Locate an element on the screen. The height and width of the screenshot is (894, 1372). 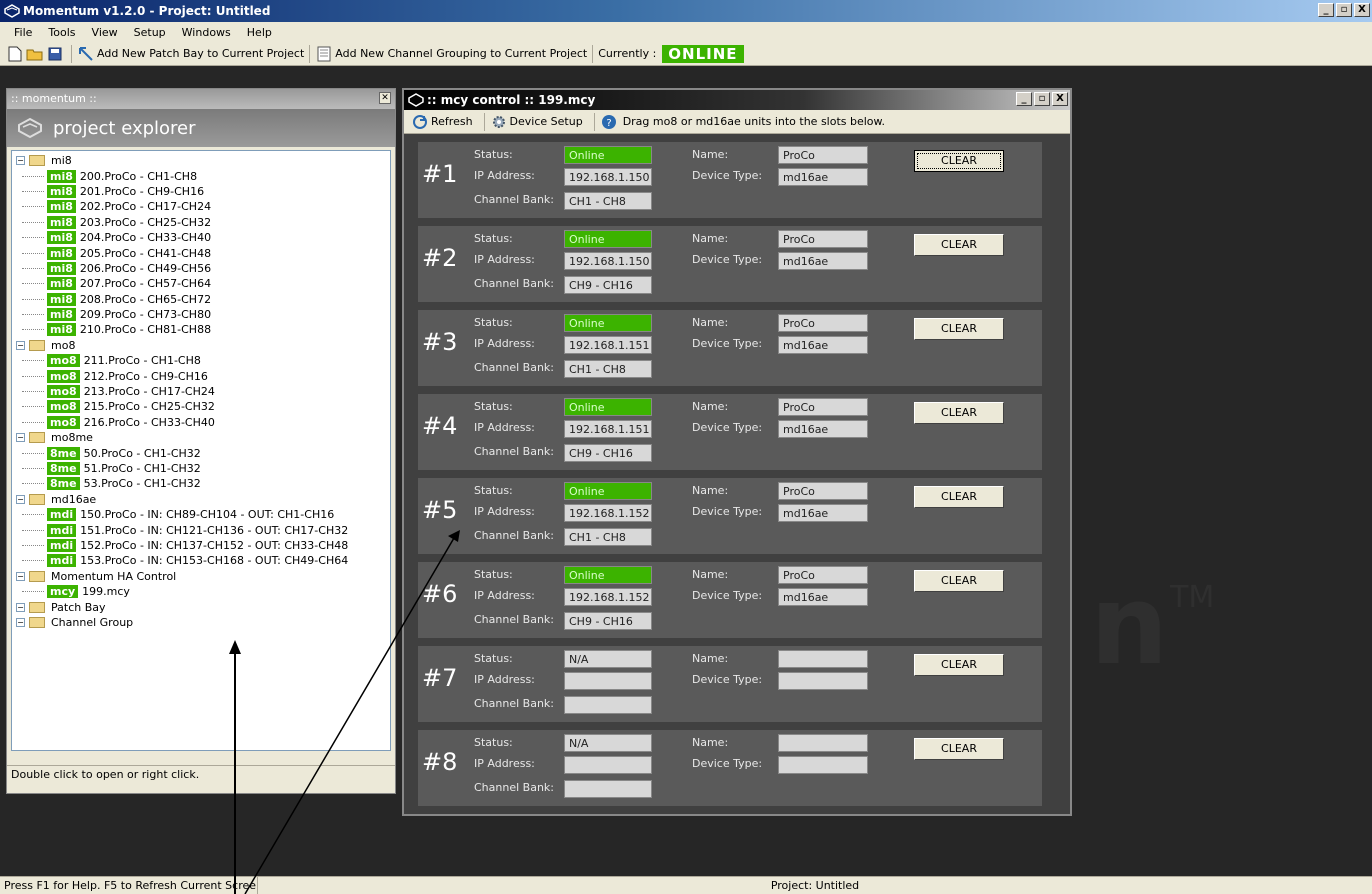
menu-windows: Windows is located at coordinates (206, 32).